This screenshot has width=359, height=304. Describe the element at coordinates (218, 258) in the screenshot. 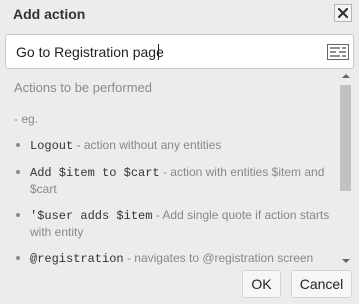

I see `help-item-text: - navigates to @registration screen` at that location.